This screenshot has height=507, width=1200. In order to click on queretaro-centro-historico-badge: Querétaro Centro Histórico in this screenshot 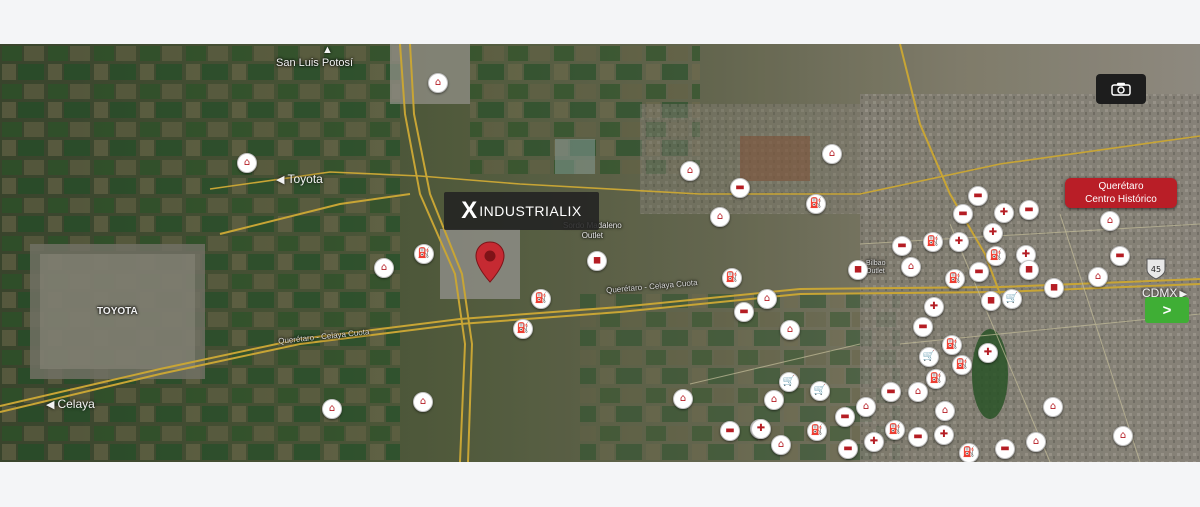, I will do `click(1121, 193)`.